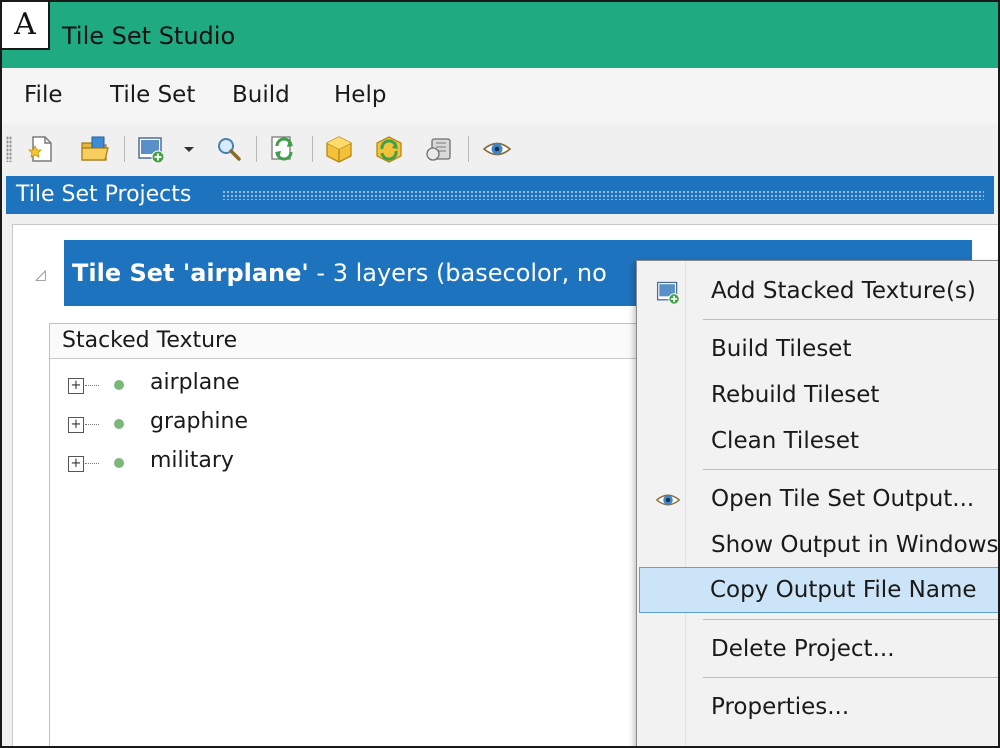 This screenshot has height=748, width=1000. Describe the element at coordinates (500, 96) in the screenshot. I see `menu-bar: File Tile Set Build Help` at that location.